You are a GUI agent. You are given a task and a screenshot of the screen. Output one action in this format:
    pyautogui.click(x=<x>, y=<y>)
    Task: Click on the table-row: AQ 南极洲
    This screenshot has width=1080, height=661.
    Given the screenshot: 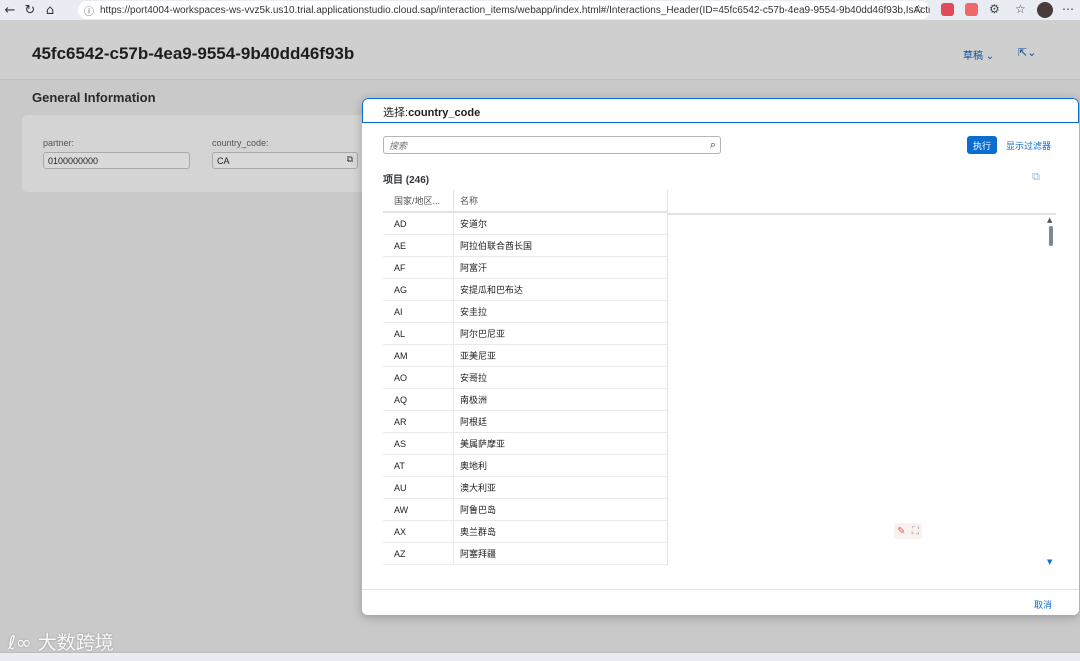 What is the action you would take?
    pyautogui.click(x=525, y=400)
    